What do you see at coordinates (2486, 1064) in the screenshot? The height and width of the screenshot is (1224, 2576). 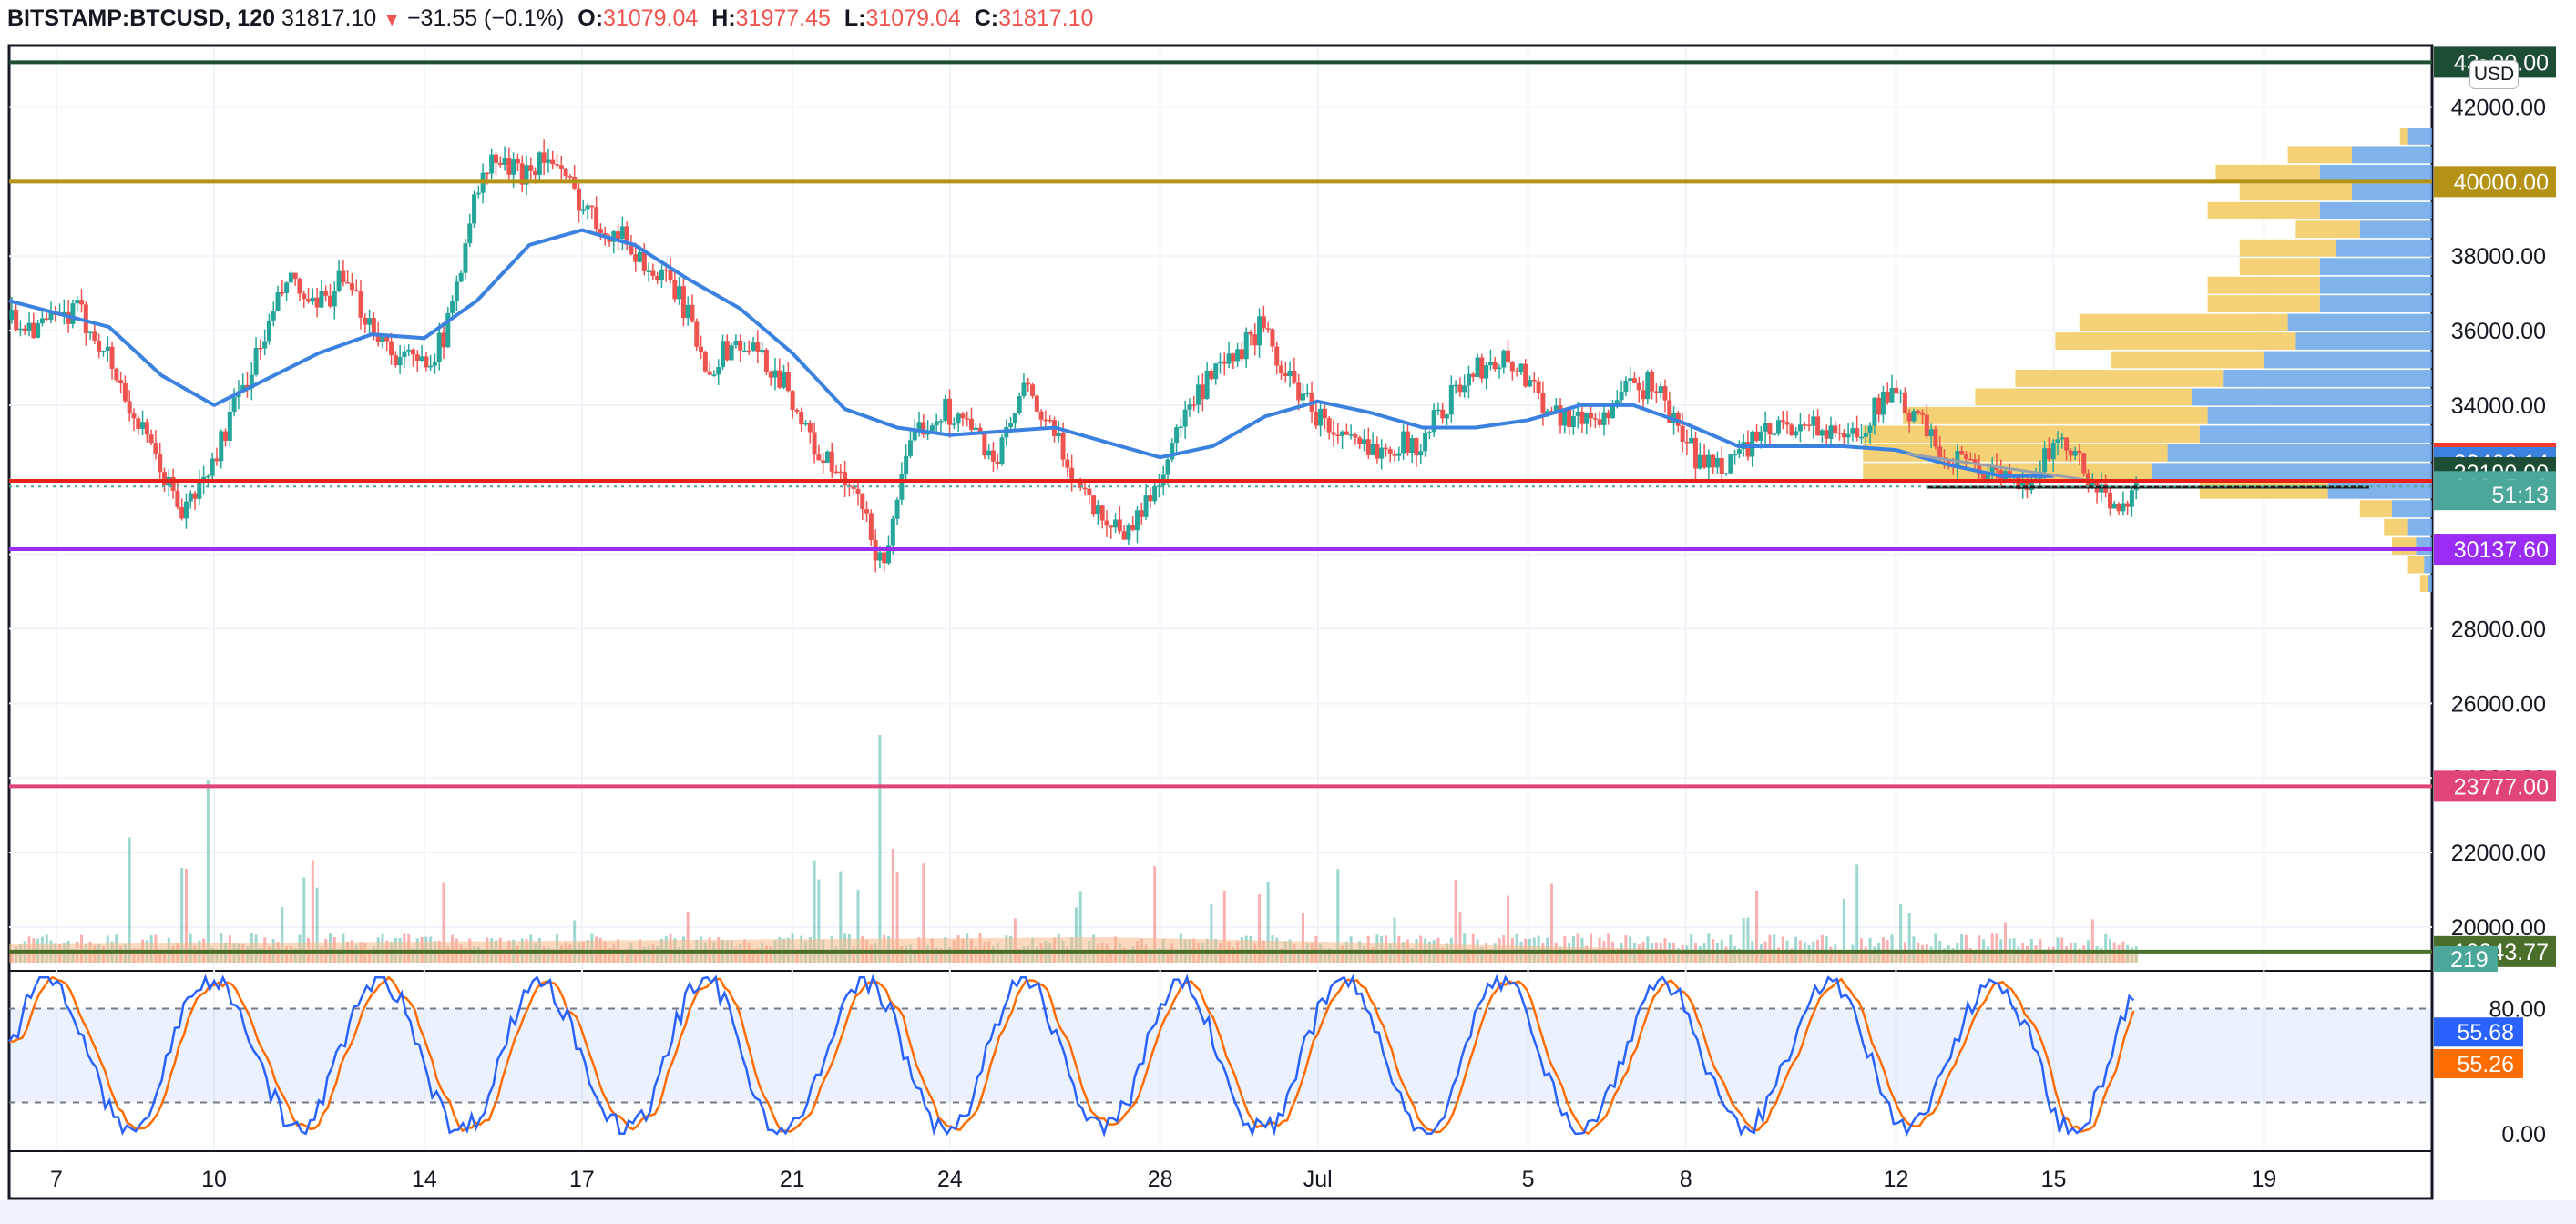 I see `stoch-d-label-text: 55.26` at bounding box center [2486, 1064].